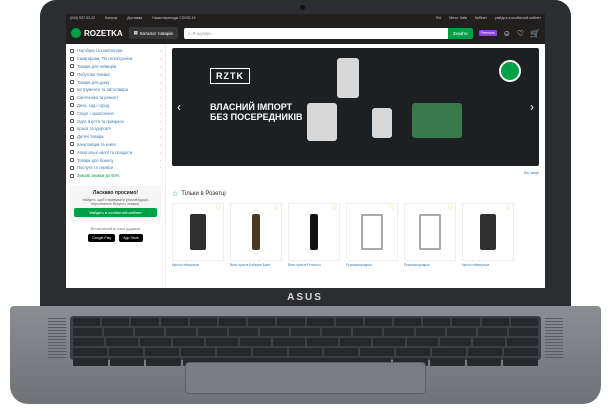 This screenshot has height=409, width=611. I want to click on all-promotions-link: Всі акції, so click(355, 172).